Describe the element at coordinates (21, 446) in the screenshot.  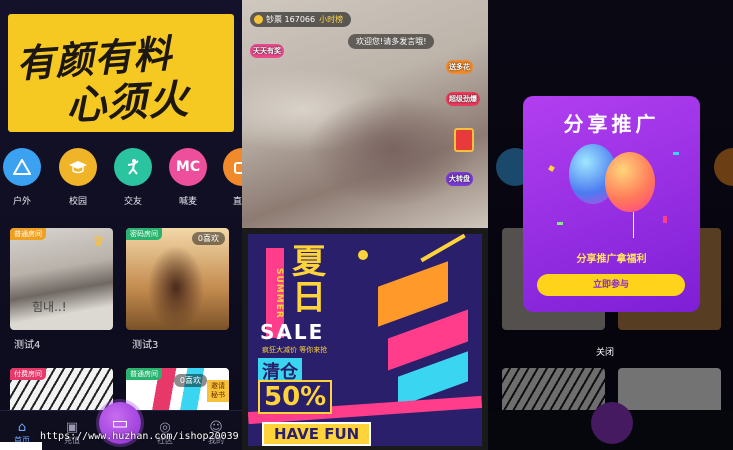
I see `white-corner` at that location.